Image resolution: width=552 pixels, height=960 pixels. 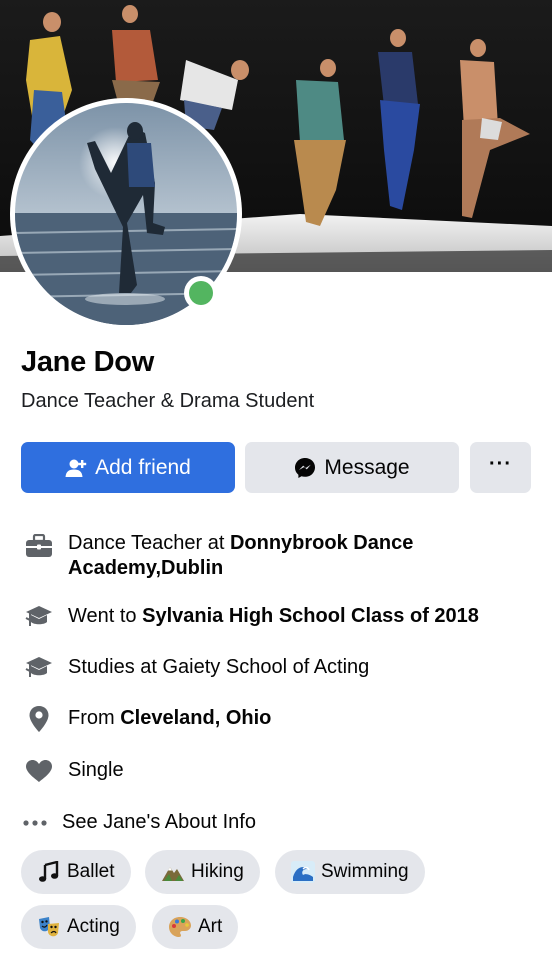 I want to click on interest-chip-acting: Acting, so click(x=78, y=927).